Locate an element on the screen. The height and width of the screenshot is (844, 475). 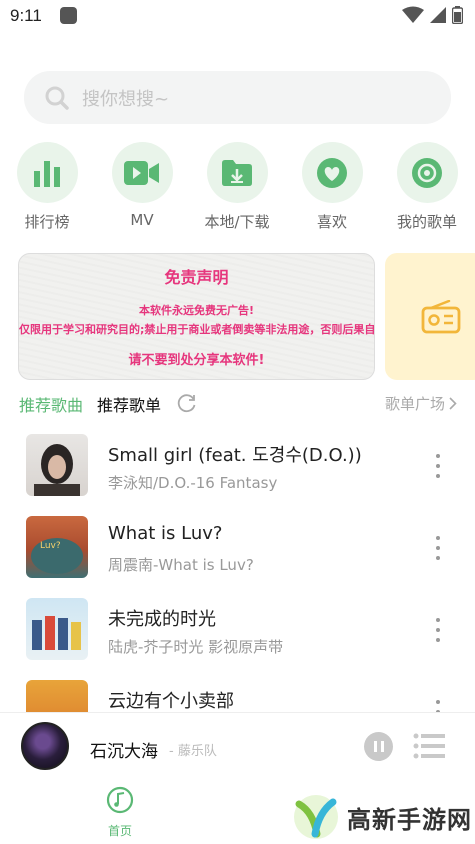
entry-ranking: 排行榜 is located at coordinates (47, 187).